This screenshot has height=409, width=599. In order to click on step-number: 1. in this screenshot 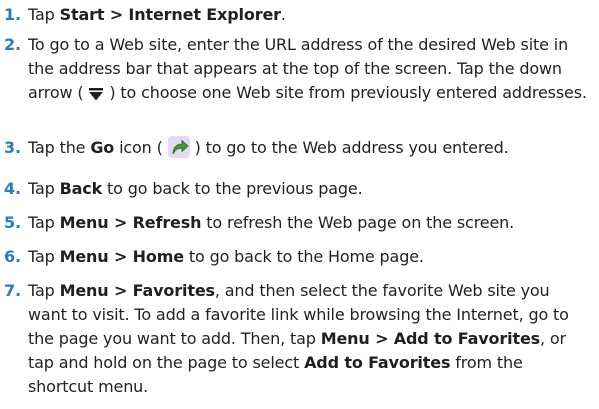, I will do `click(12, 14)`.